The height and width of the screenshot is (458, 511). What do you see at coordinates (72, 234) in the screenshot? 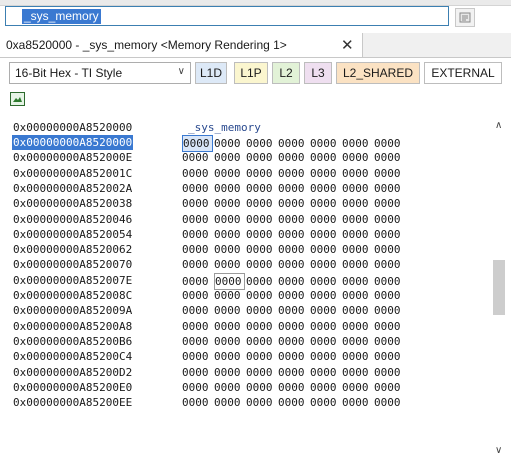
I see `row-address: 0x00000000A8520054` at bounding box center [72, 234].